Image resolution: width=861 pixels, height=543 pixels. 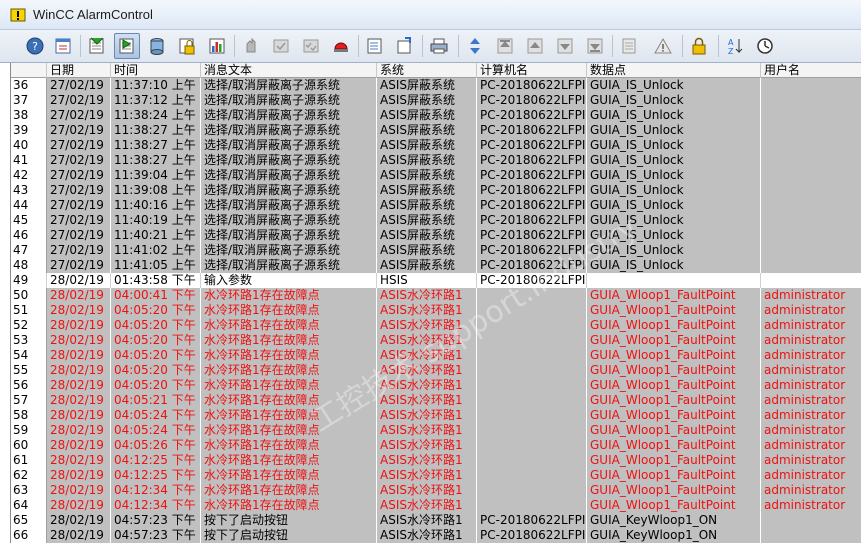 I want to click on display-options-button, so click(x=405, y=46).